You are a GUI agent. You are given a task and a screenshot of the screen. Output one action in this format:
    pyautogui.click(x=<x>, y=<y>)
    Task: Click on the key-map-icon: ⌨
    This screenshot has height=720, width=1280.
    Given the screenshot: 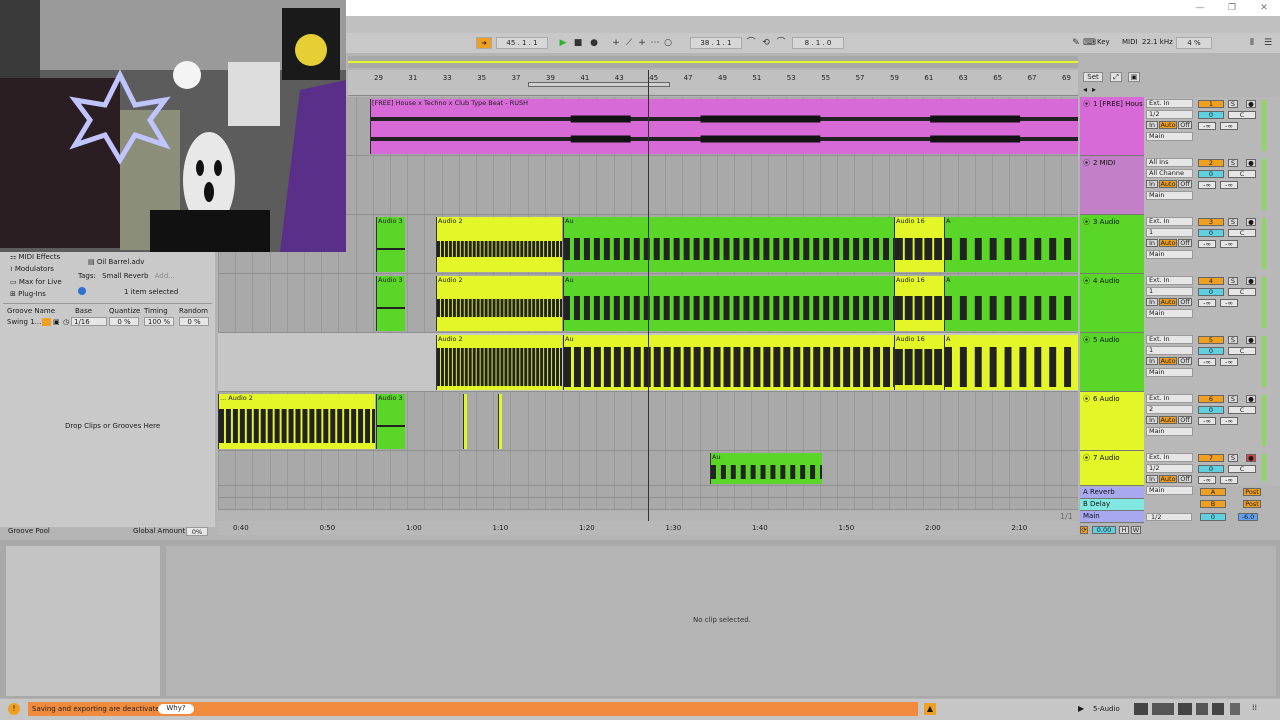 What is the action you would take?
    pyautogui.click(x=1089, y=43)
    